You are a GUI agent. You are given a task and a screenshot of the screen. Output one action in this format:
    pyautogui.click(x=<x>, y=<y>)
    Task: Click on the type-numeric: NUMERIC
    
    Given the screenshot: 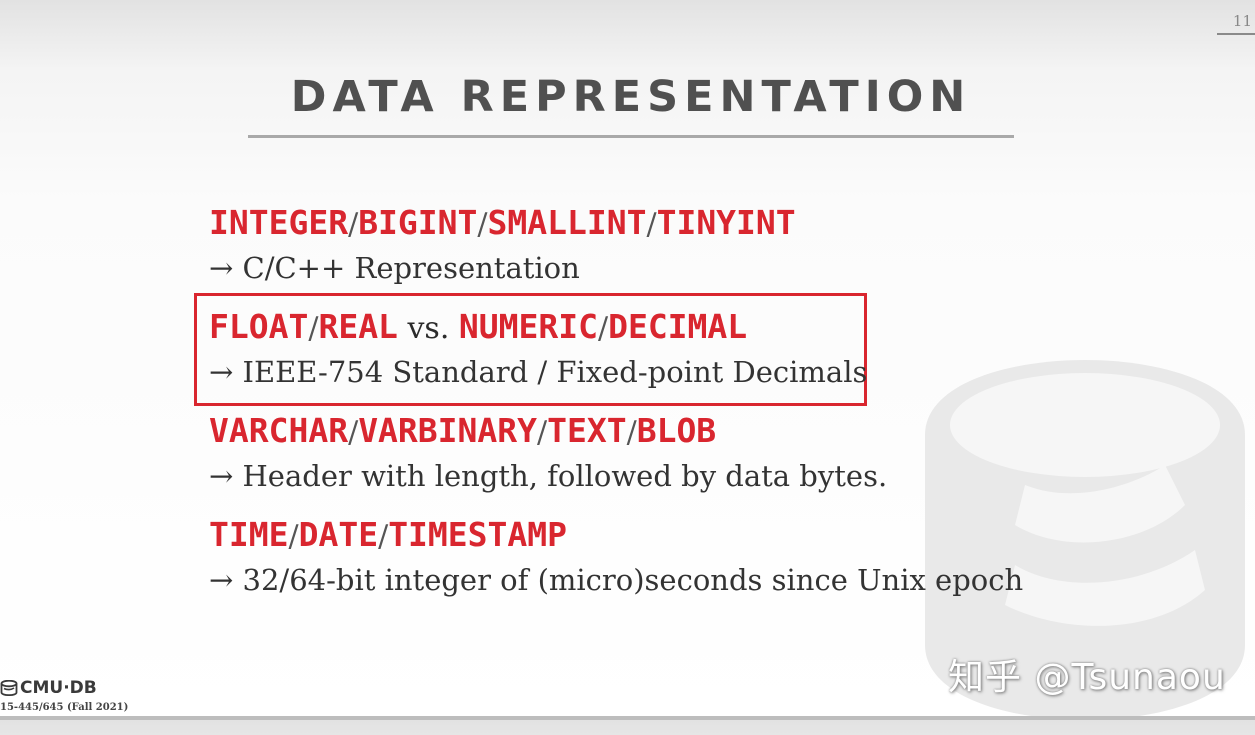 What is the action you would take?
    pyautogui.click(x=528, y=326)
    